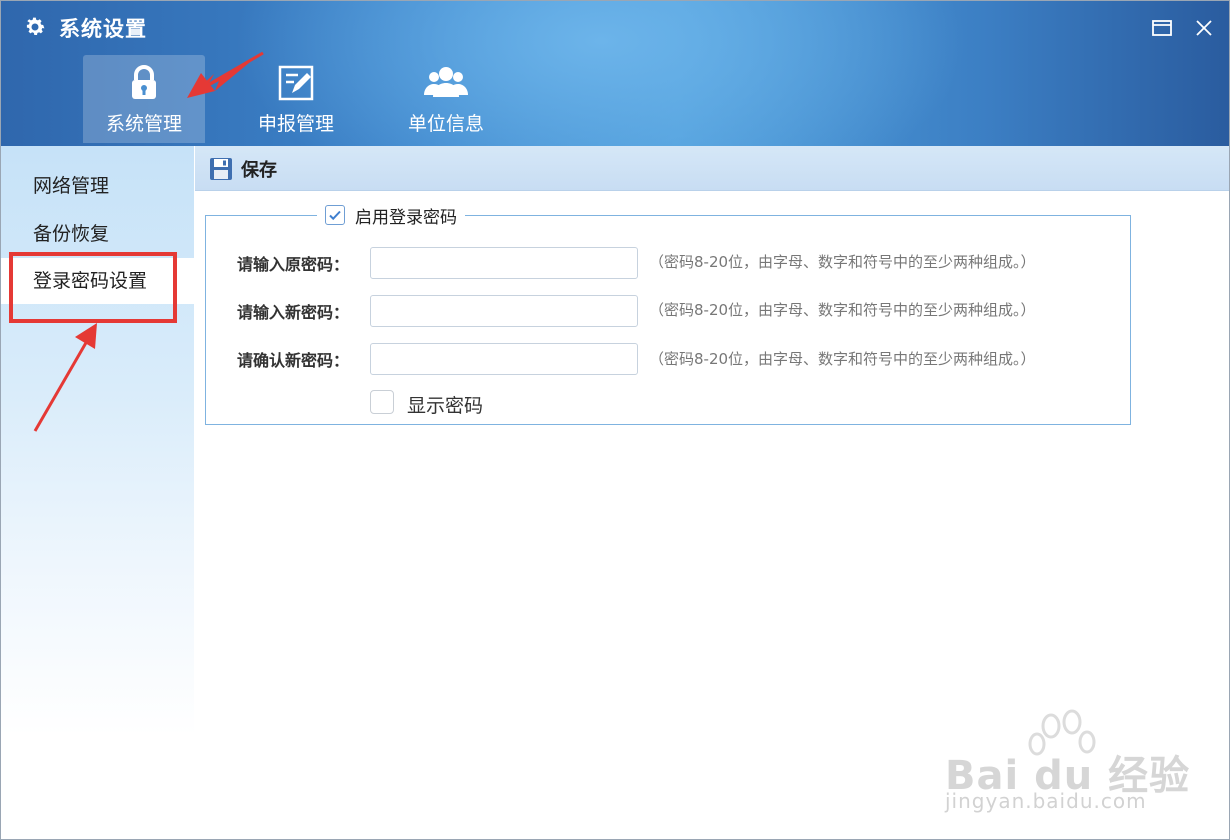 This screenshot has width=1230, height=840. What do you see at coordinates (445, 124) in the screenshot?
I see `nav-label: 单位信息` at bounding box center [445, 124].